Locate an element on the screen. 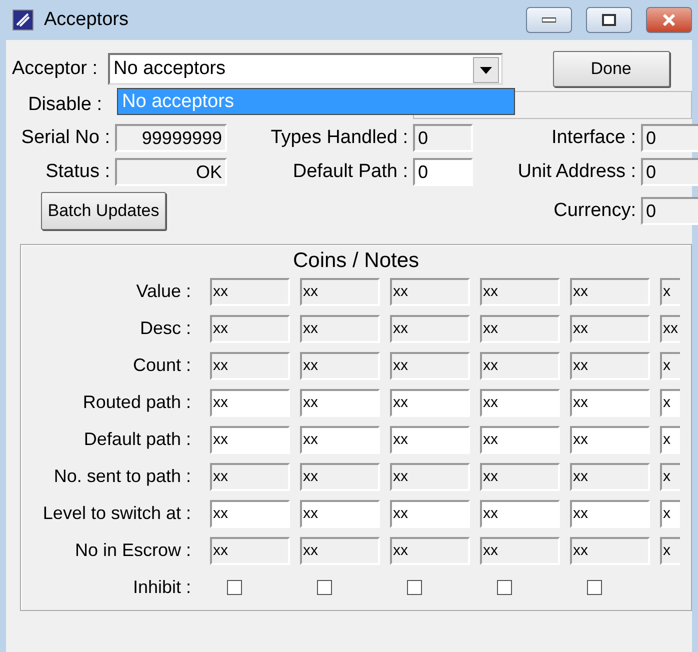 The image size is (698, 652). field-label: Status : is located at coordinates (77, 172).